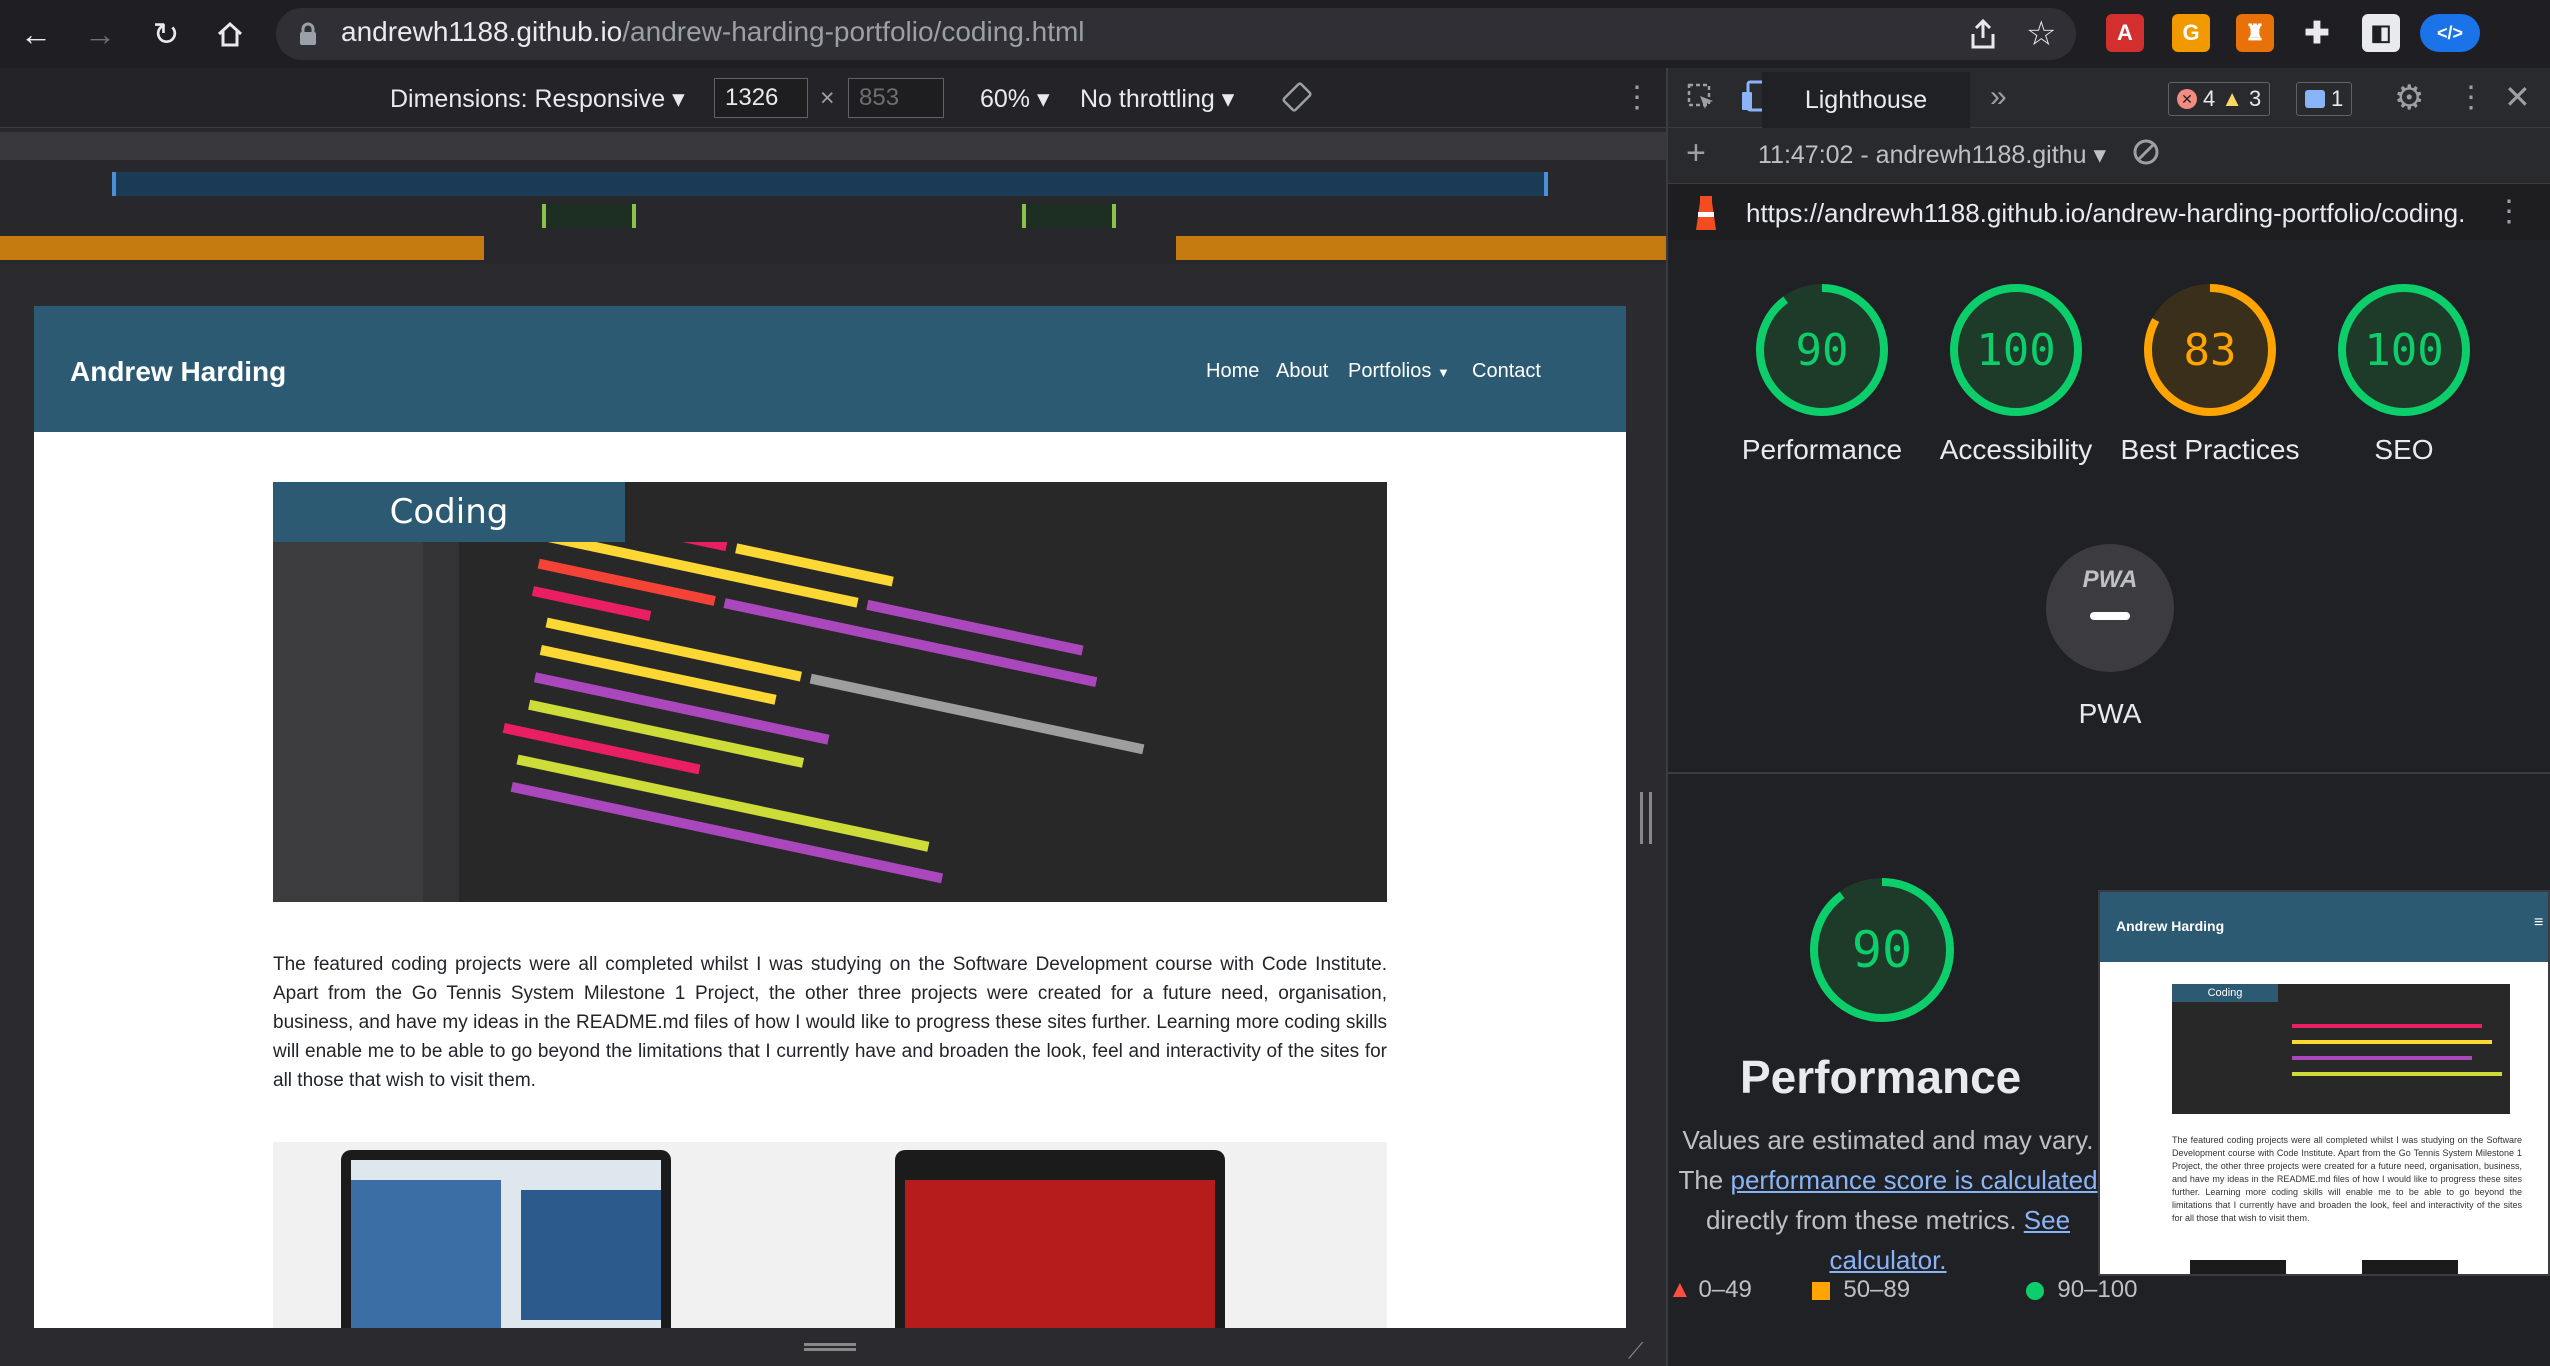 This screenshot has height=1366, width=2550. I want to click on message-count: 1, so click(2337, 98).